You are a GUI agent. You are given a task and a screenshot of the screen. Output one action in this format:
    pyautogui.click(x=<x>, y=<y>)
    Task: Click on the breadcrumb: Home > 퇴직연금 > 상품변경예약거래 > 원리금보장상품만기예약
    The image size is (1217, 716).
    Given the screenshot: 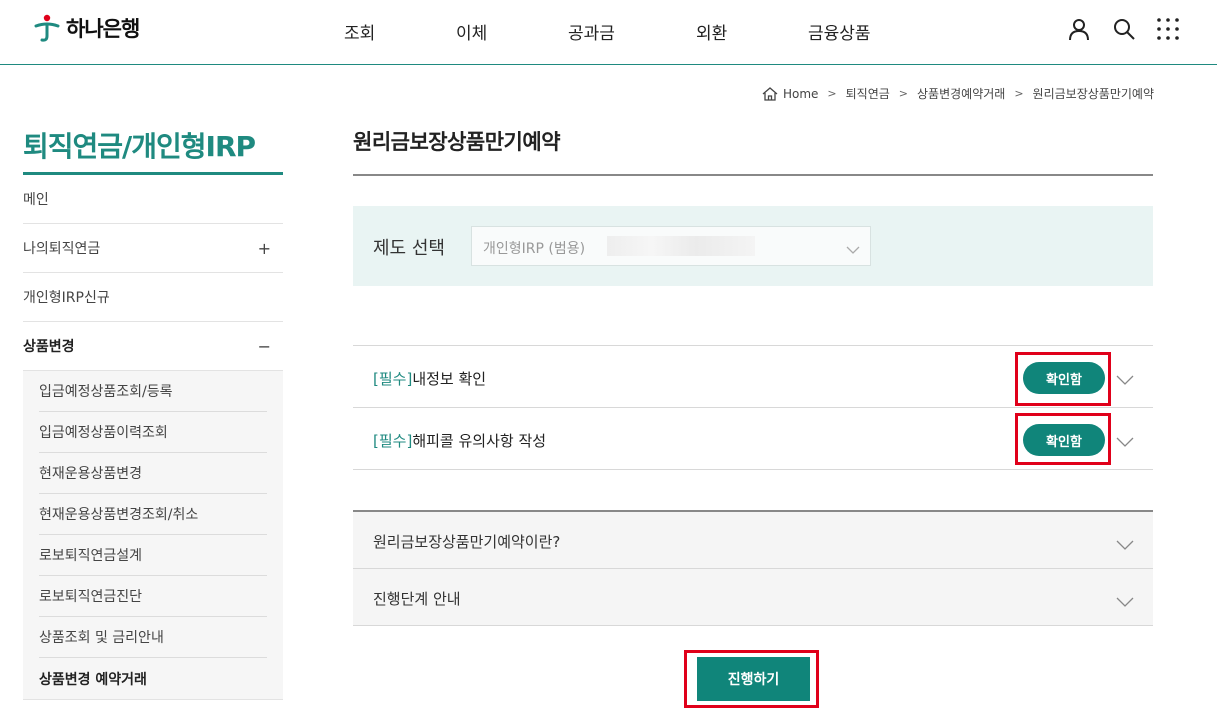 What is the action you would take?
    pyautogui.click(x=958, y=93)
    